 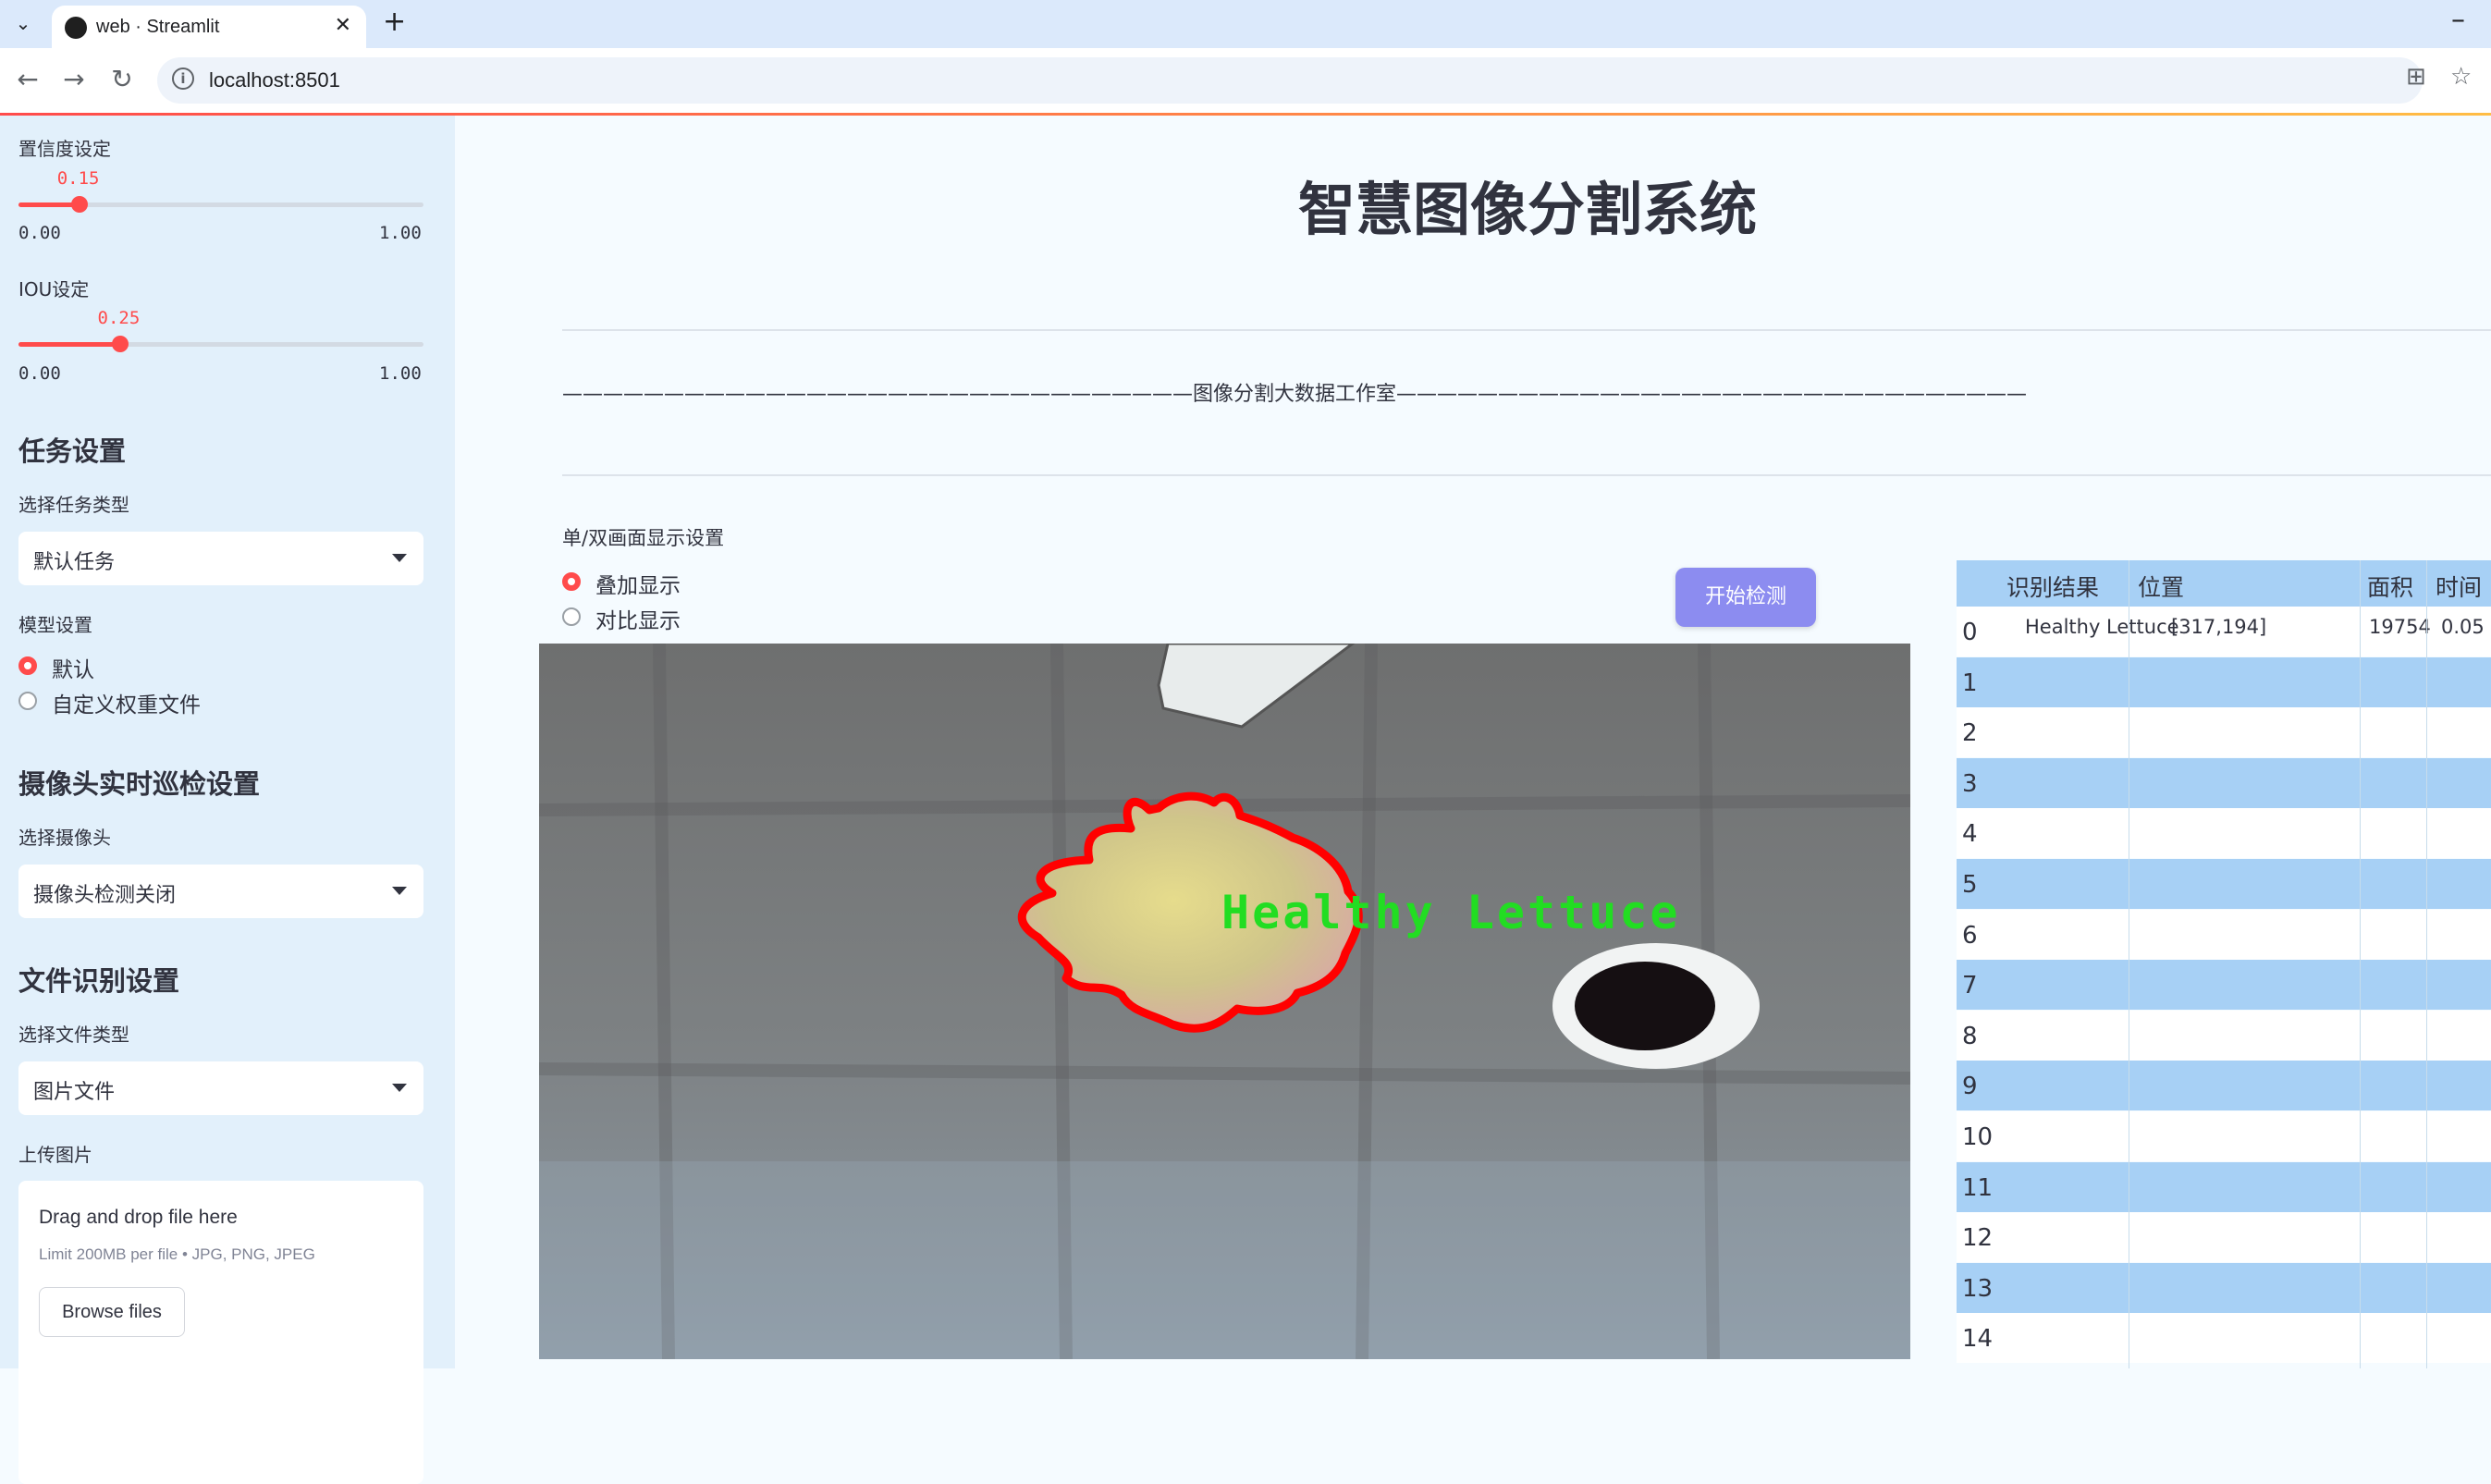 What do you see at coordinates (638, 586) in the screenshot?
I see `display-option-overlay: 叠加显示` at bounding box center [638, 586].